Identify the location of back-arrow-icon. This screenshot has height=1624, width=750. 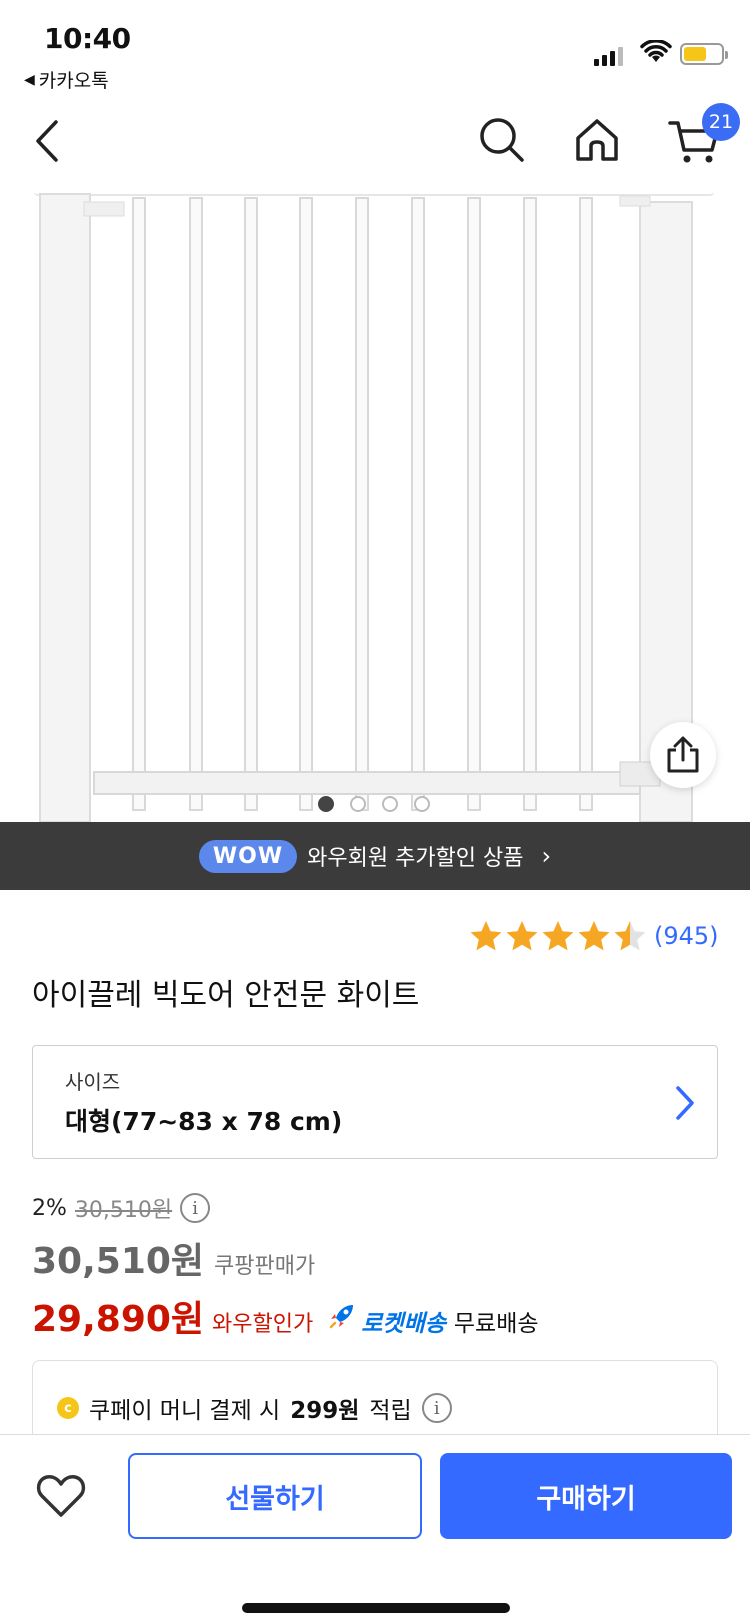
(46, 141).